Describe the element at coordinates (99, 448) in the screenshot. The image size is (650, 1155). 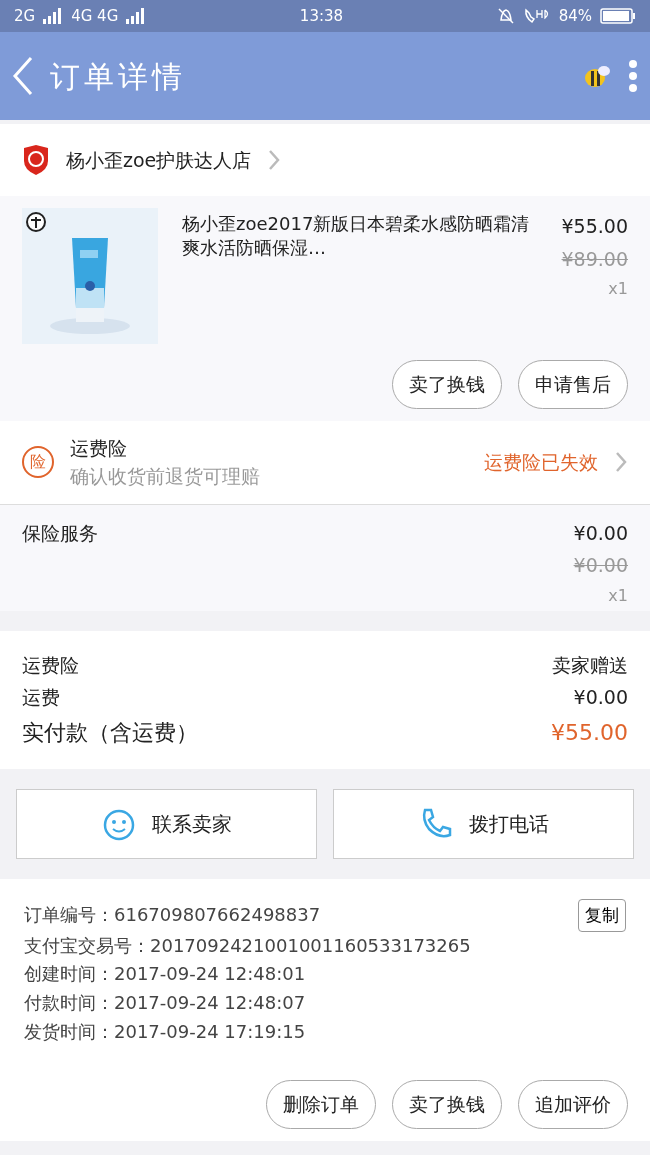
I see `insurance-title: 运费险` at that location.